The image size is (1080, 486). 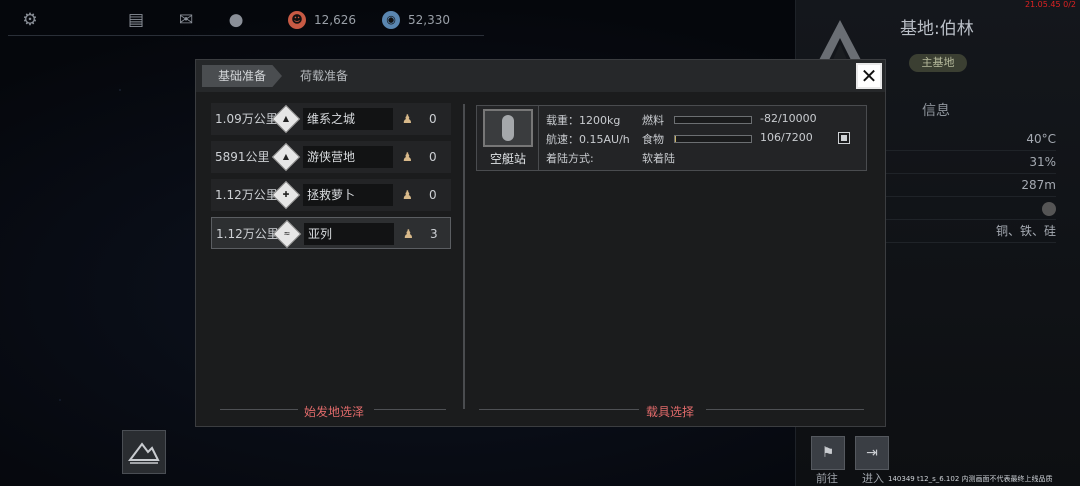 I want to click on close-button: ✕, so click(x=869, y=76).